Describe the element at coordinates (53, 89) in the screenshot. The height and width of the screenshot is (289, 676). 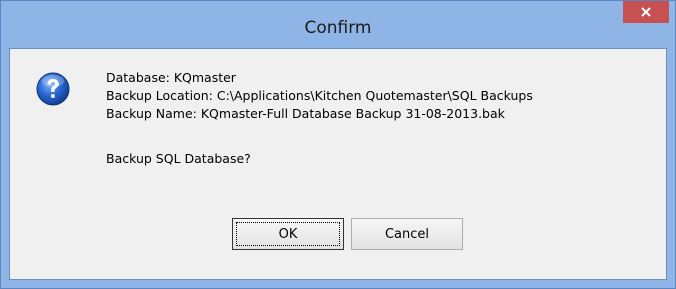
I see `question-icon` at that location.